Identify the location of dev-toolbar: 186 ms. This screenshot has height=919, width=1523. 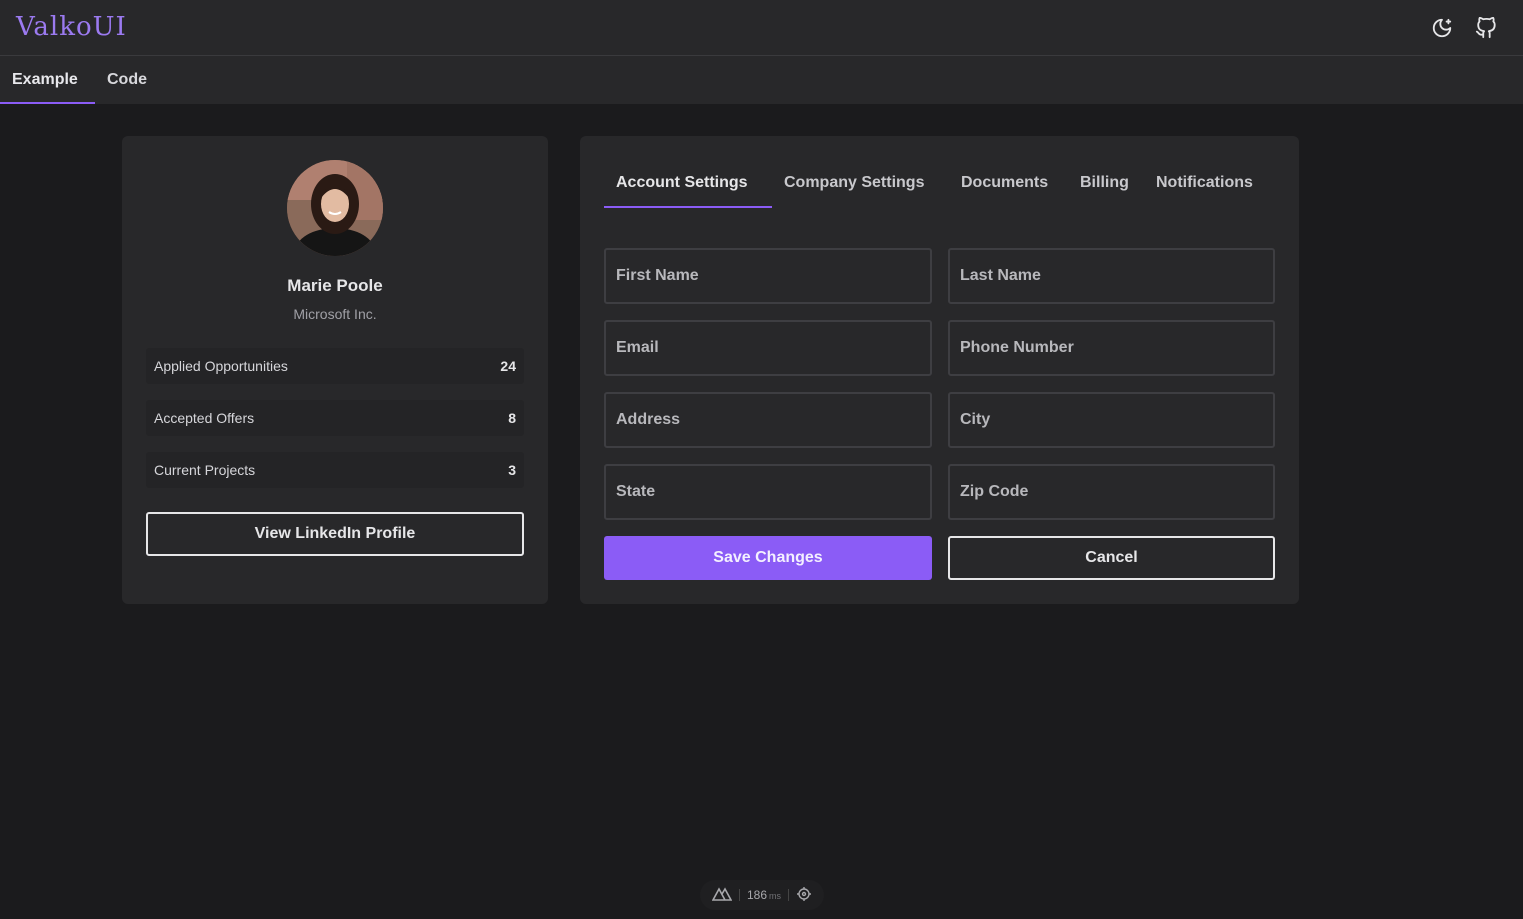
(762, 895).